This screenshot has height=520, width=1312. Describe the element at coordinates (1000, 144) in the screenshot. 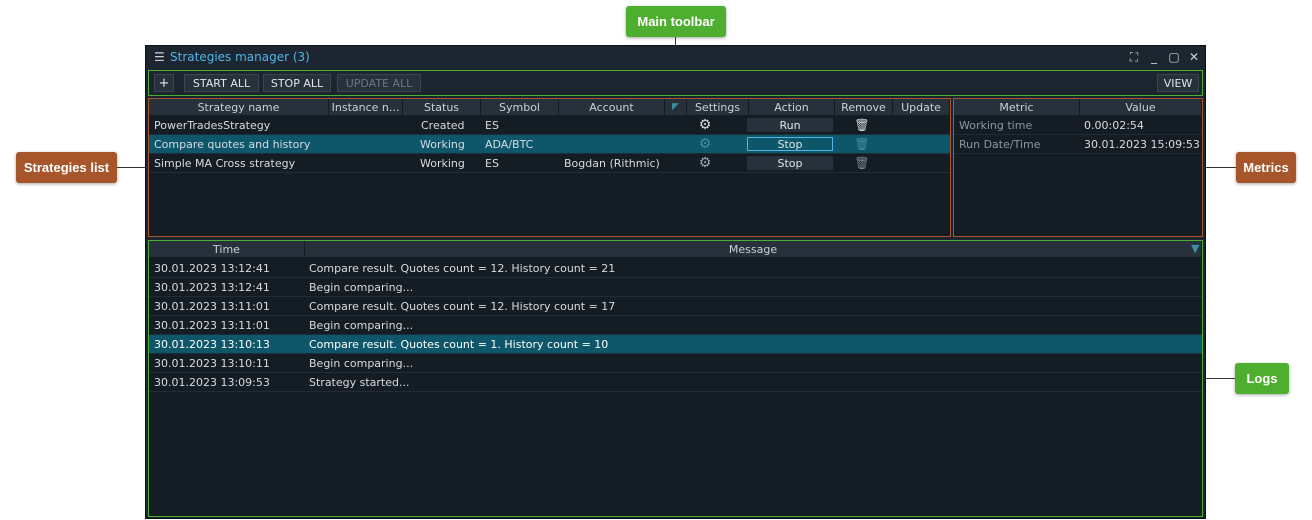

I see `metric-name: Run Date/Time` at that location.